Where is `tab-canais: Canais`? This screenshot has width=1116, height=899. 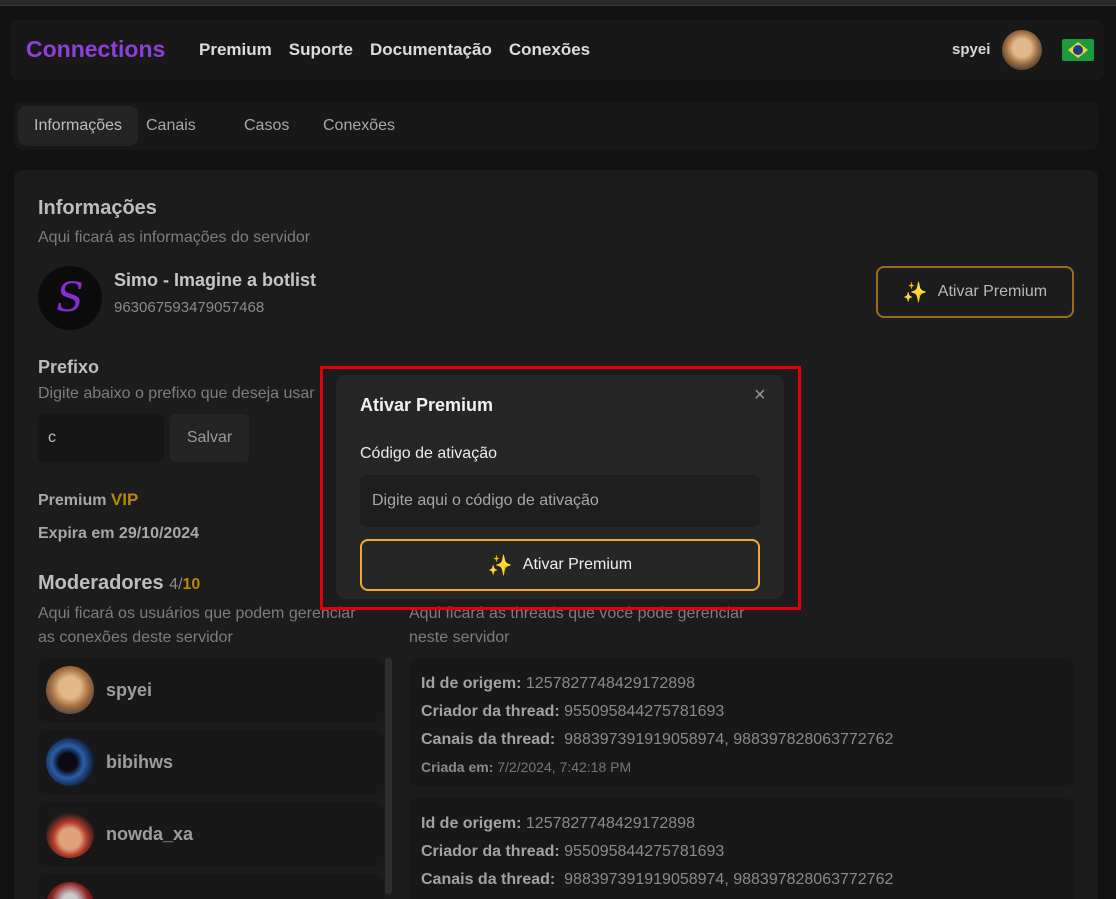
tab-canais: Canais is located at coordinates (171, 126).